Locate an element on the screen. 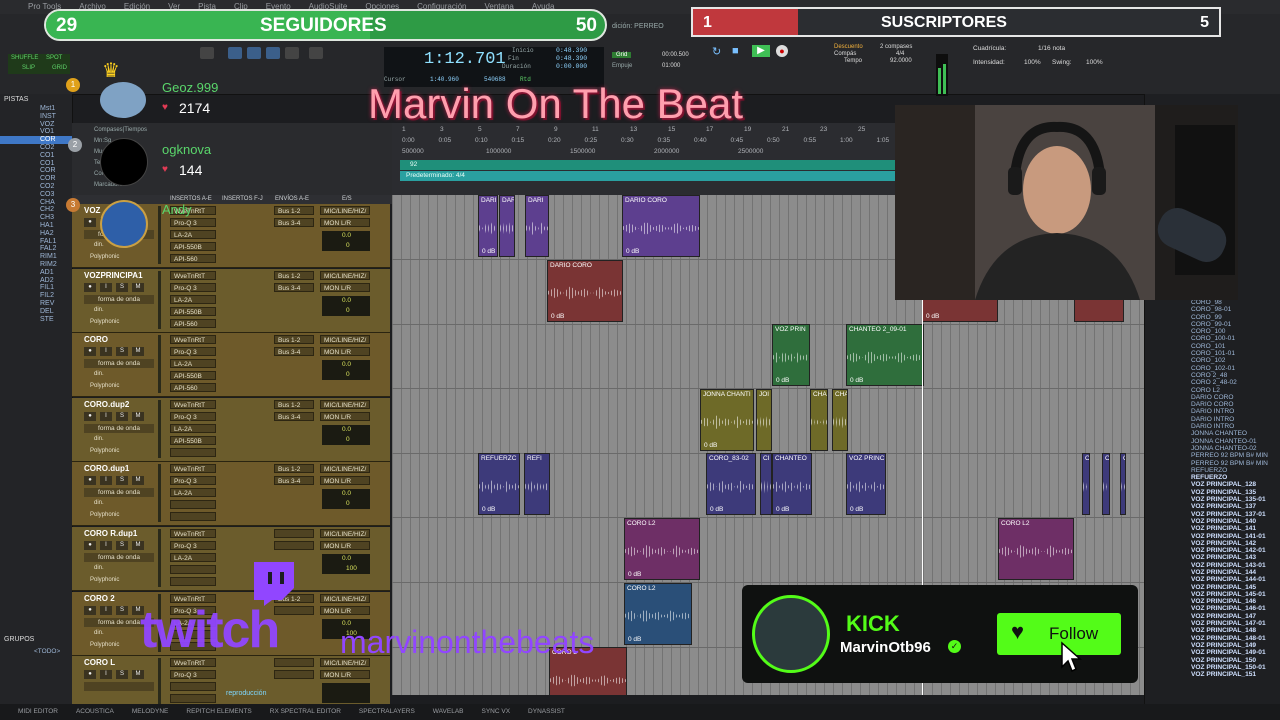  audio-clip: DAR is located at coordinates (507, 226).